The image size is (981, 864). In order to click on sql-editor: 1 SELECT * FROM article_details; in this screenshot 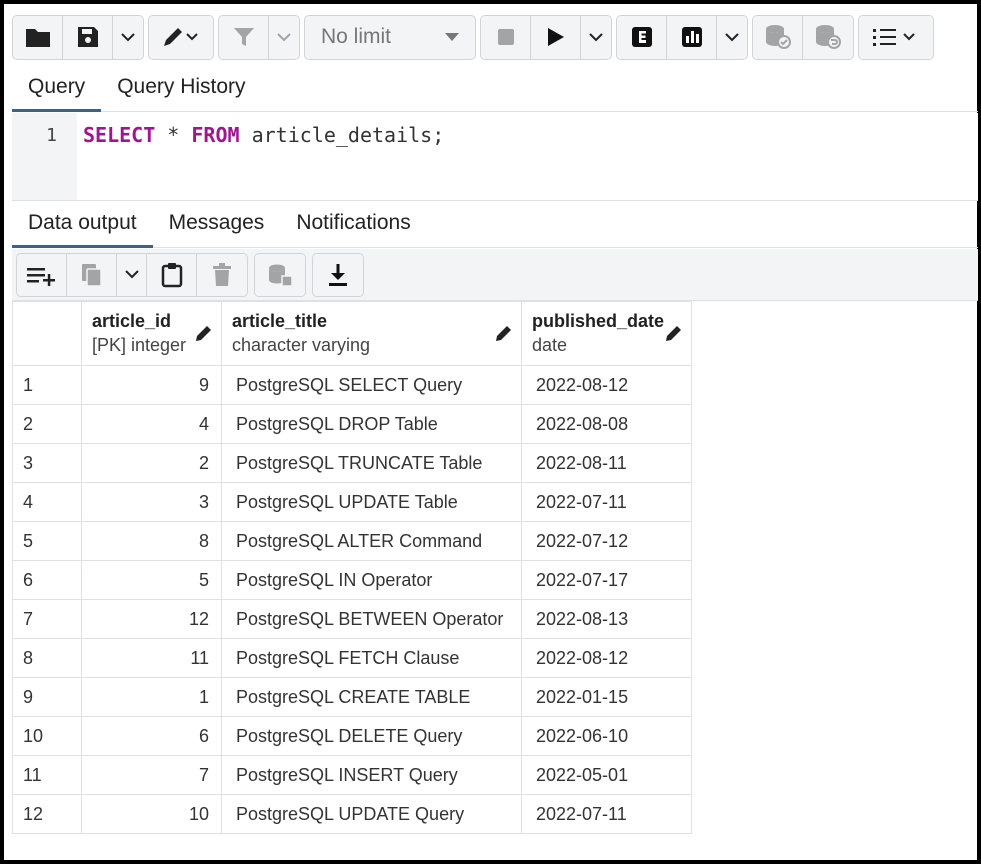, I will do `click(495, 157)`.